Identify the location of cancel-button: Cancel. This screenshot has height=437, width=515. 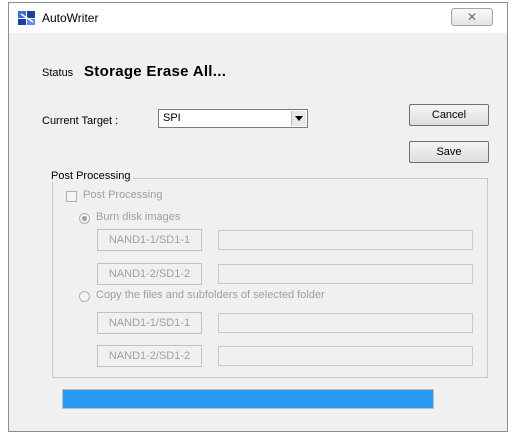
(449, 115).